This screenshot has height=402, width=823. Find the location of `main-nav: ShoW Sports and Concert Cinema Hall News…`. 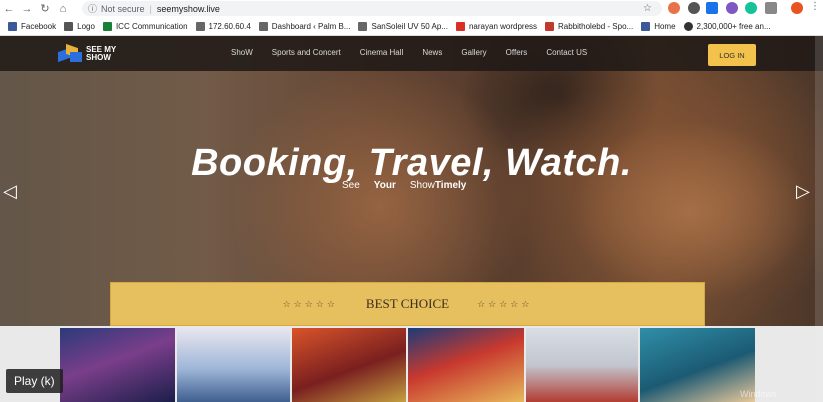

main-nav: ShoW Sports and Concert Cinema Hall News… is located at coordinates (418, 52).